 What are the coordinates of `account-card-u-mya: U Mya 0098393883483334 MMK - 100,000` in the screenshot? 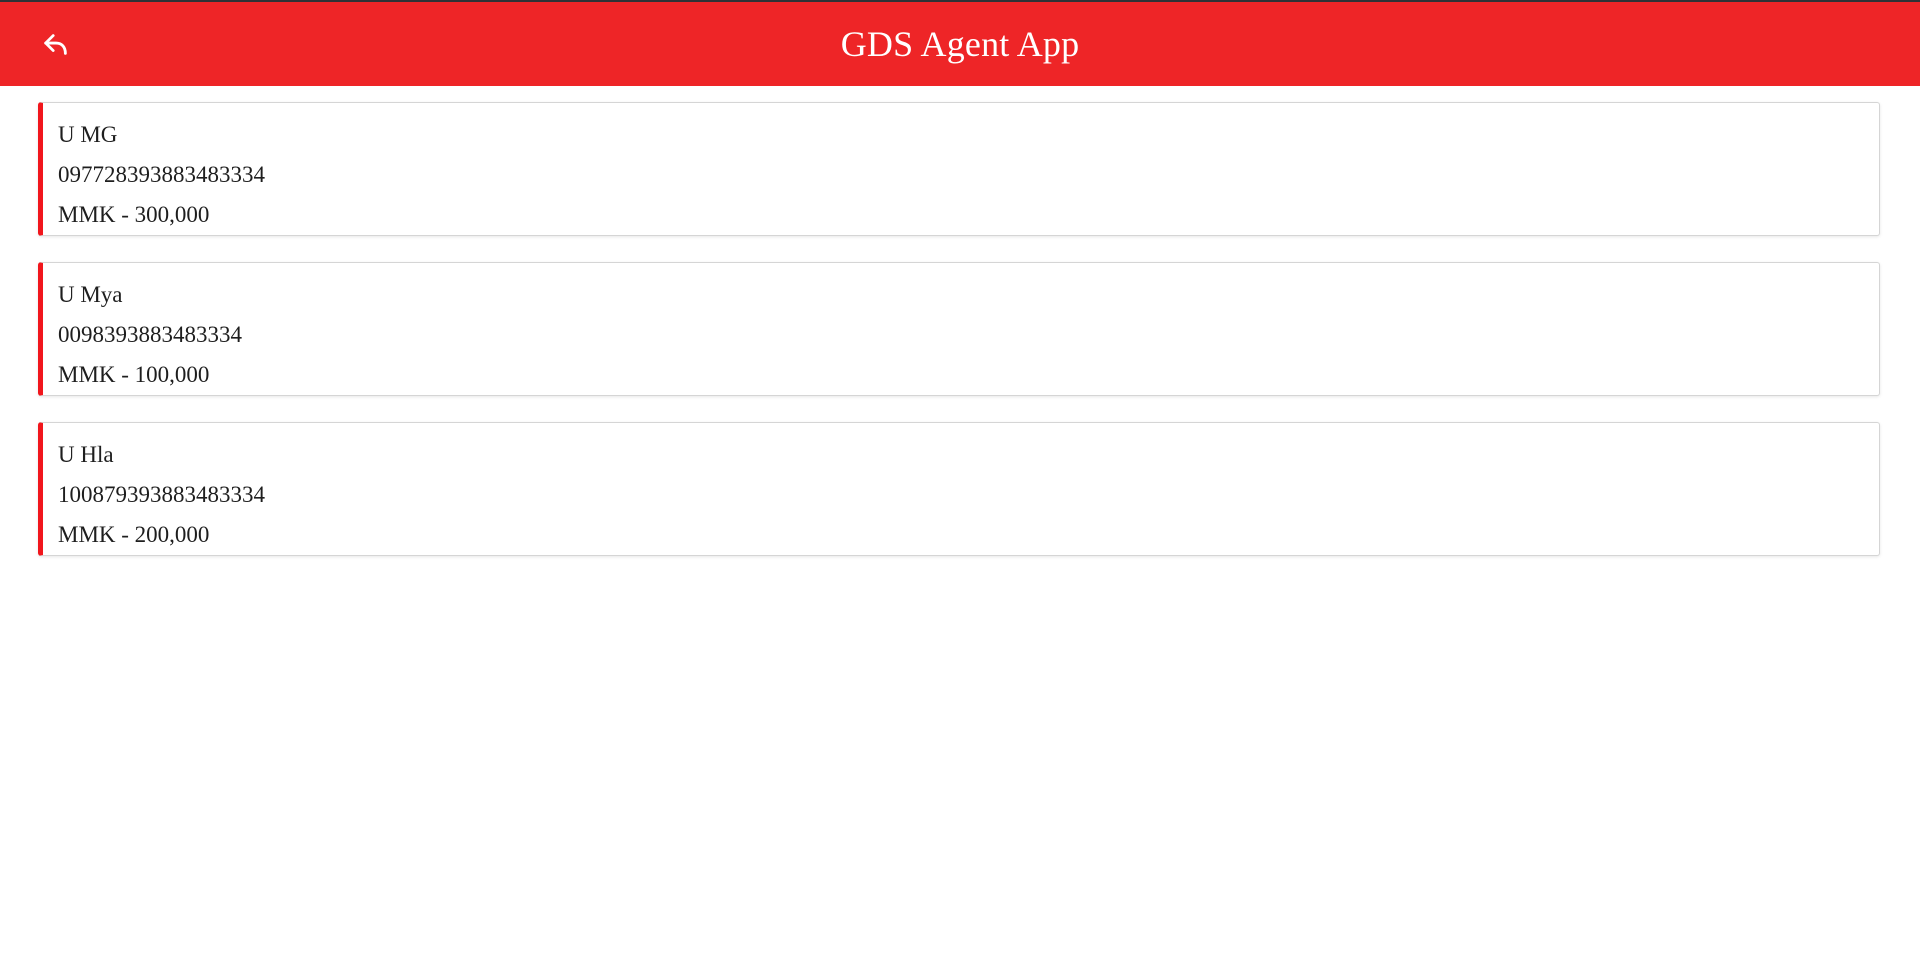 It's located at (959, 329).